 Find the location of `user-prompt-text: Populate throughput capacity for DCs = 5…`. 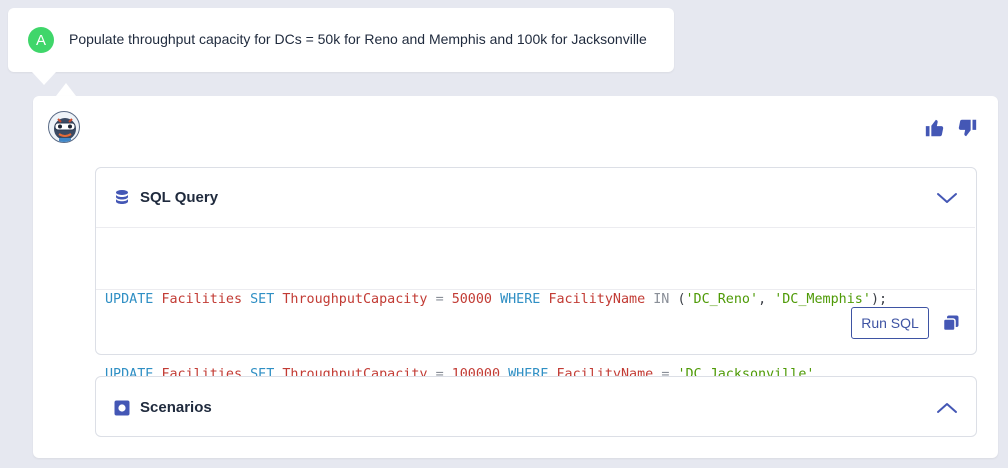

user-prompt-text: Populate throughput capacity for DCs = 5… is located at coordinates (358, 39).